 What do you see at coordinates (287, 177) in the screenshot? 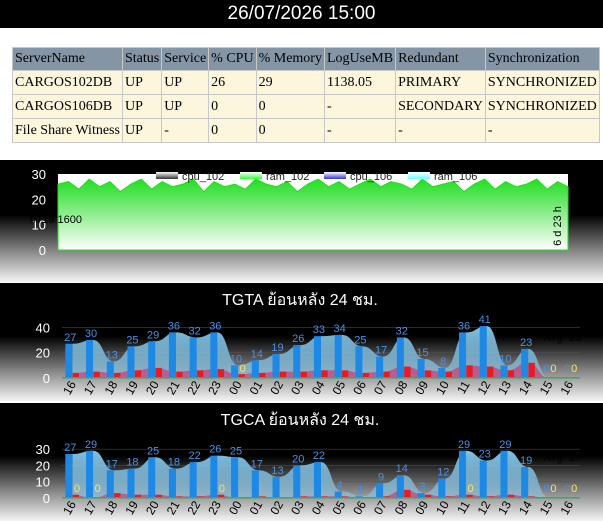
I see `legend-label: ram_102` at bounding box center [287, 177].